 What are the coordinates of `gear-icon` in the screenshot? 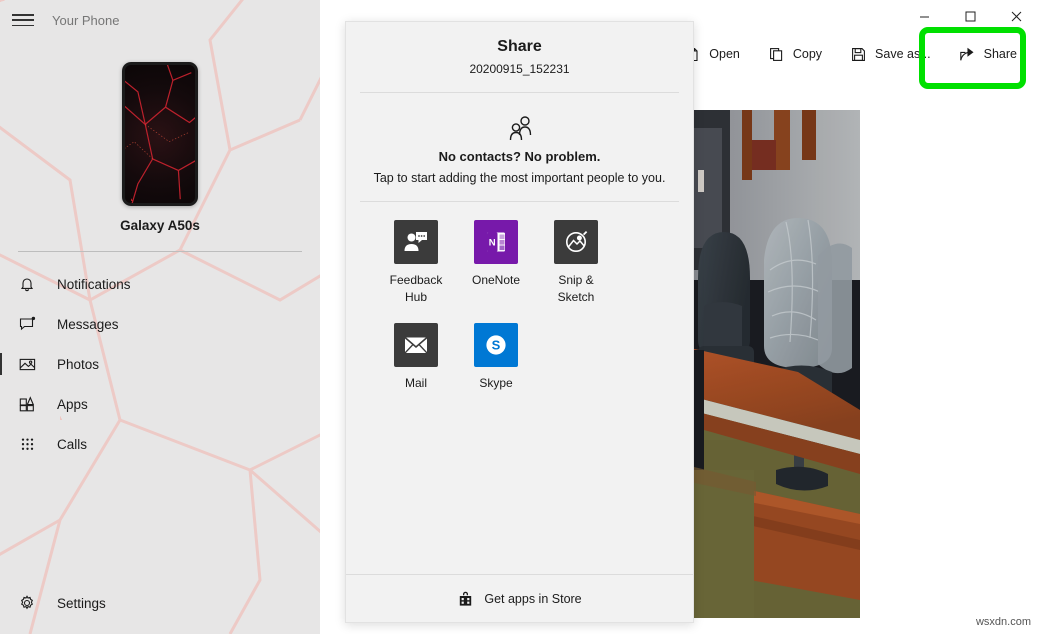 It's located at (27, 603).